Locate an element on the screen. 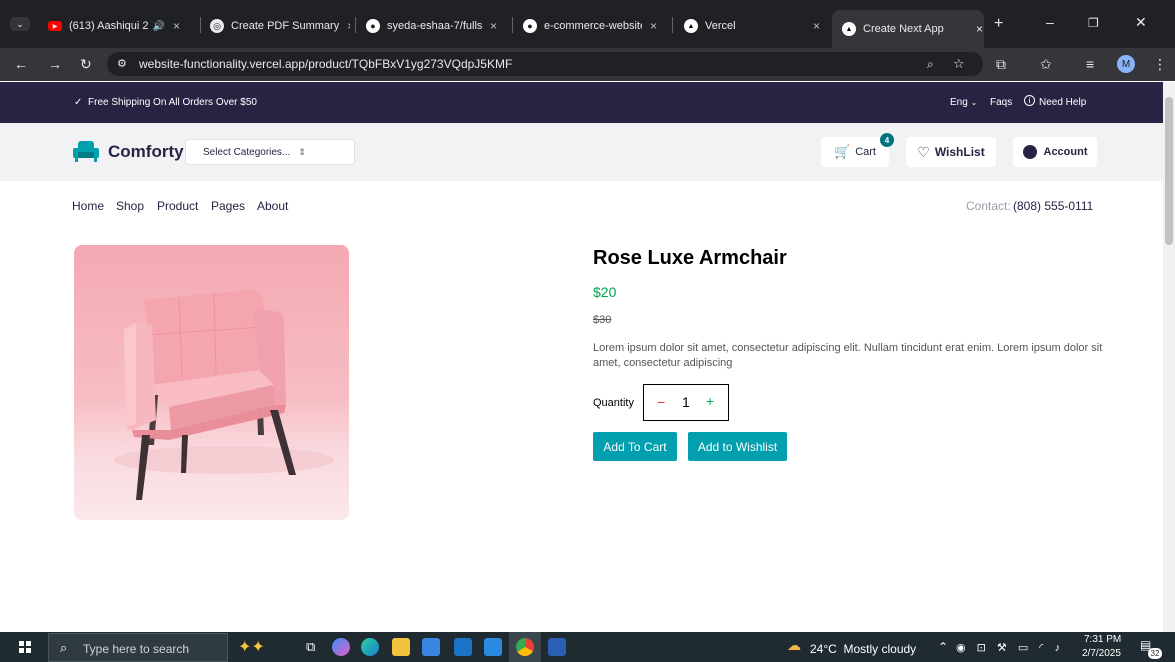  nav-home: Home is located at coordinates (88, 206).